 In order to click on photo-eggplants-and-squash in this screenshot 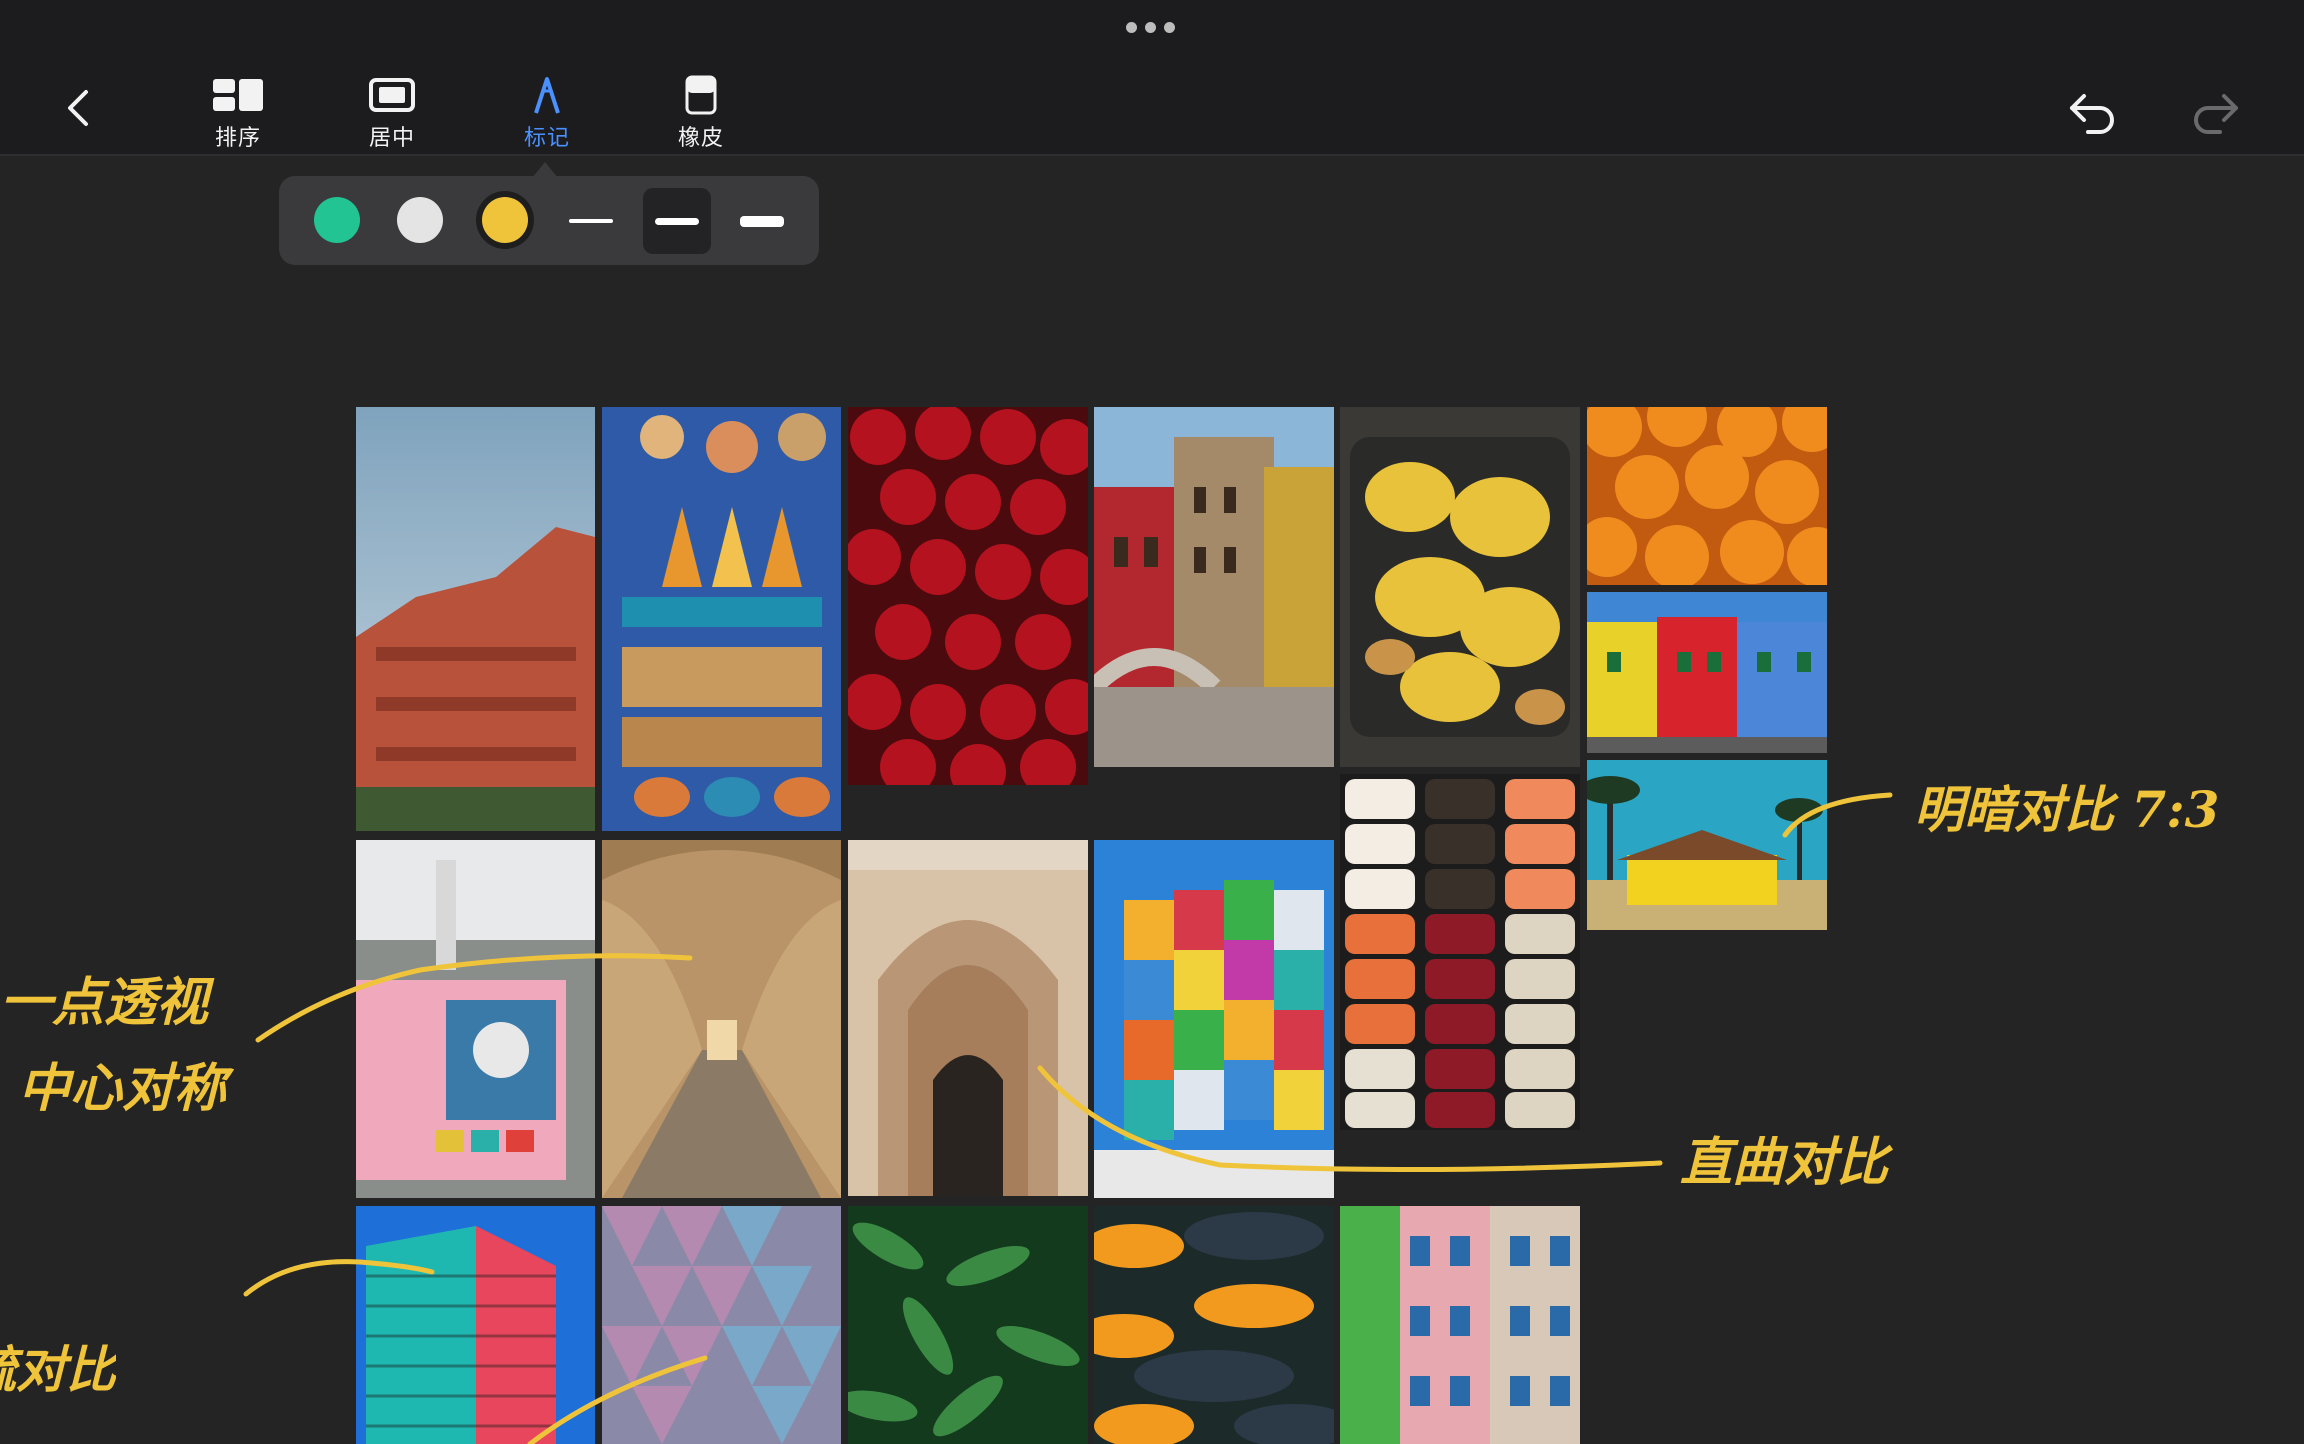, I will do `click(1214, 1325)`.